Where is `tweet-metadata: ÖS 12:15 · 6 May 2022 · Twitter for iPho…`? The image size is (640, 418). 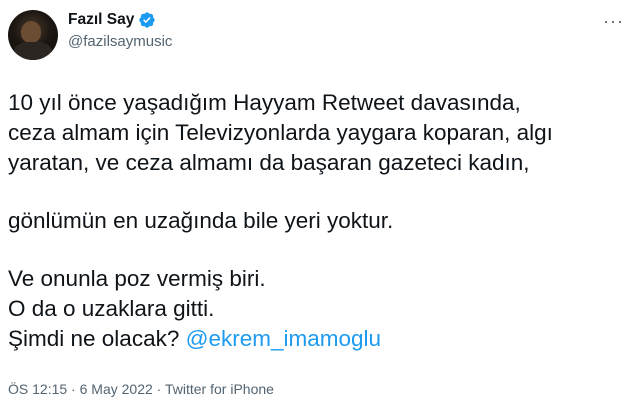 tweet-metadata: ÖS 12:15 · 6 May 2022 · Twitter for iPho… is located at coordinates (141, 389).